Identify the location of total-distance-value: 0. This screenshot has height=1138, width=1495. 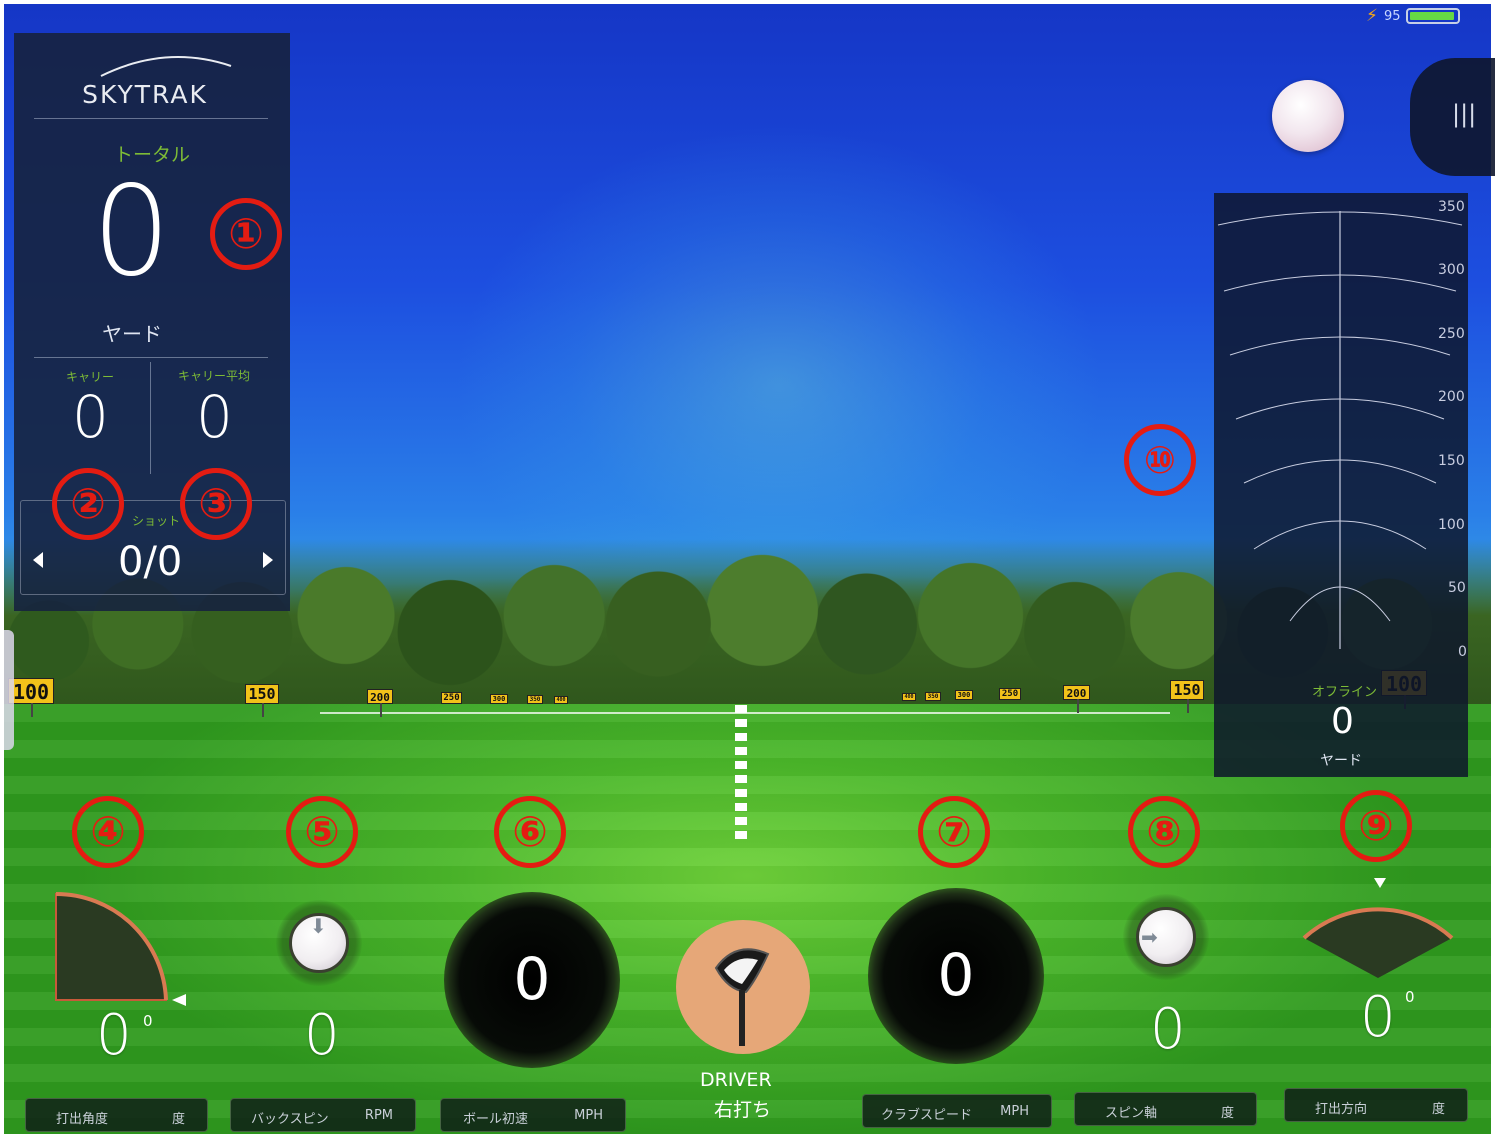
(131, 232).